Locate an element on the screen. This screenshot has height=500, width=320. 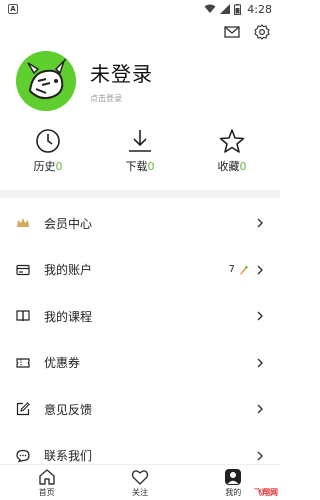
menu-item-vip: 会员中心 is located at coordinates (140, 223).